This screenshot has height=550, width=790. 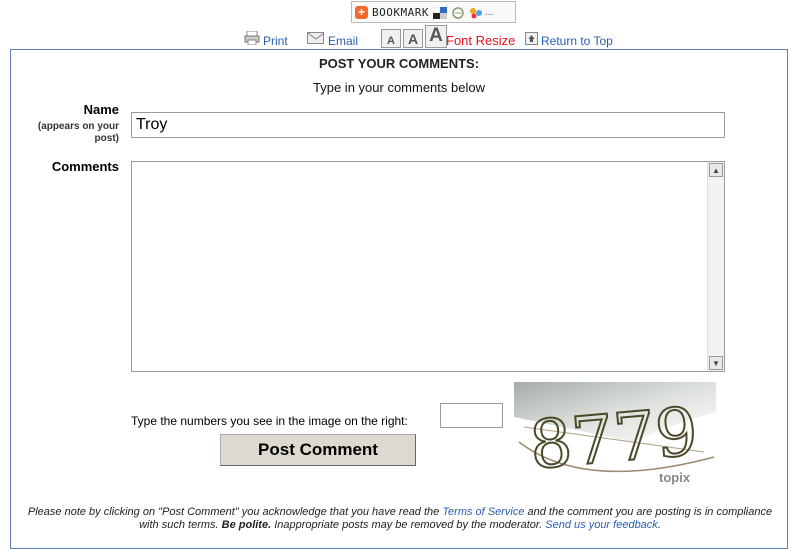 I want to click on bookmark-label: BOOKMARK, so click(x=400, y=12).